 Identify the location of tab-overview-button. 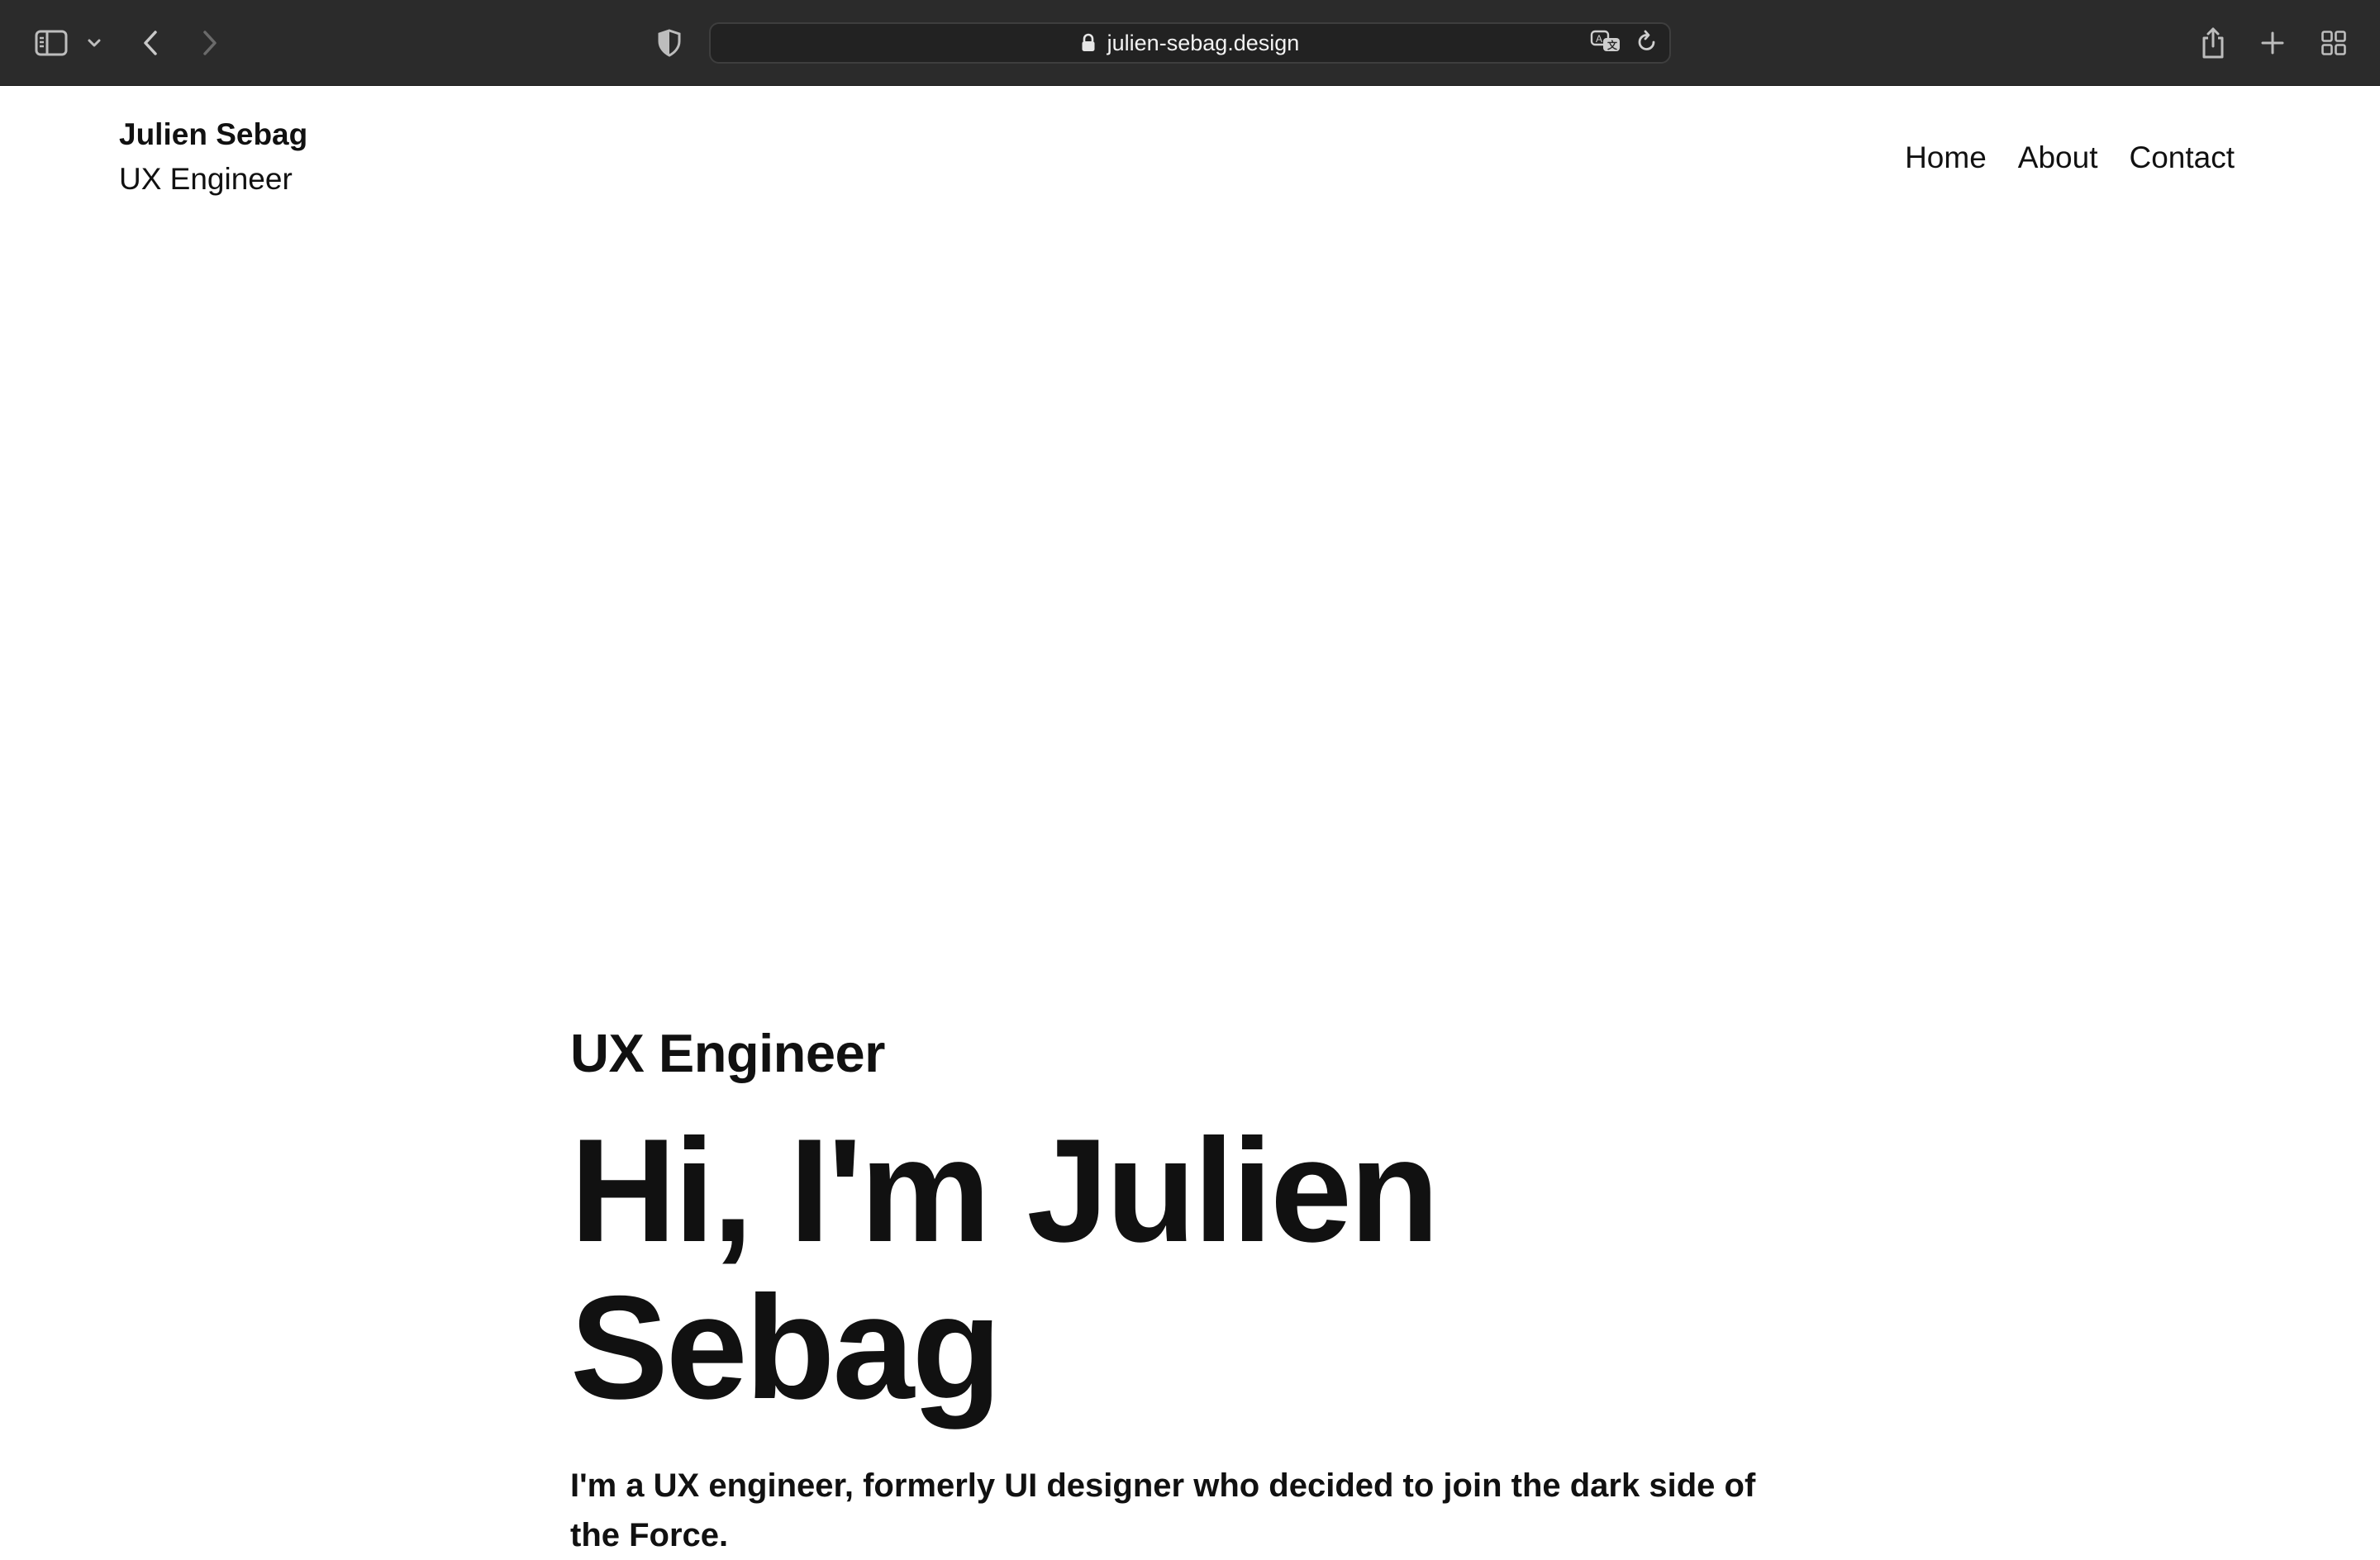
(2334, 42).